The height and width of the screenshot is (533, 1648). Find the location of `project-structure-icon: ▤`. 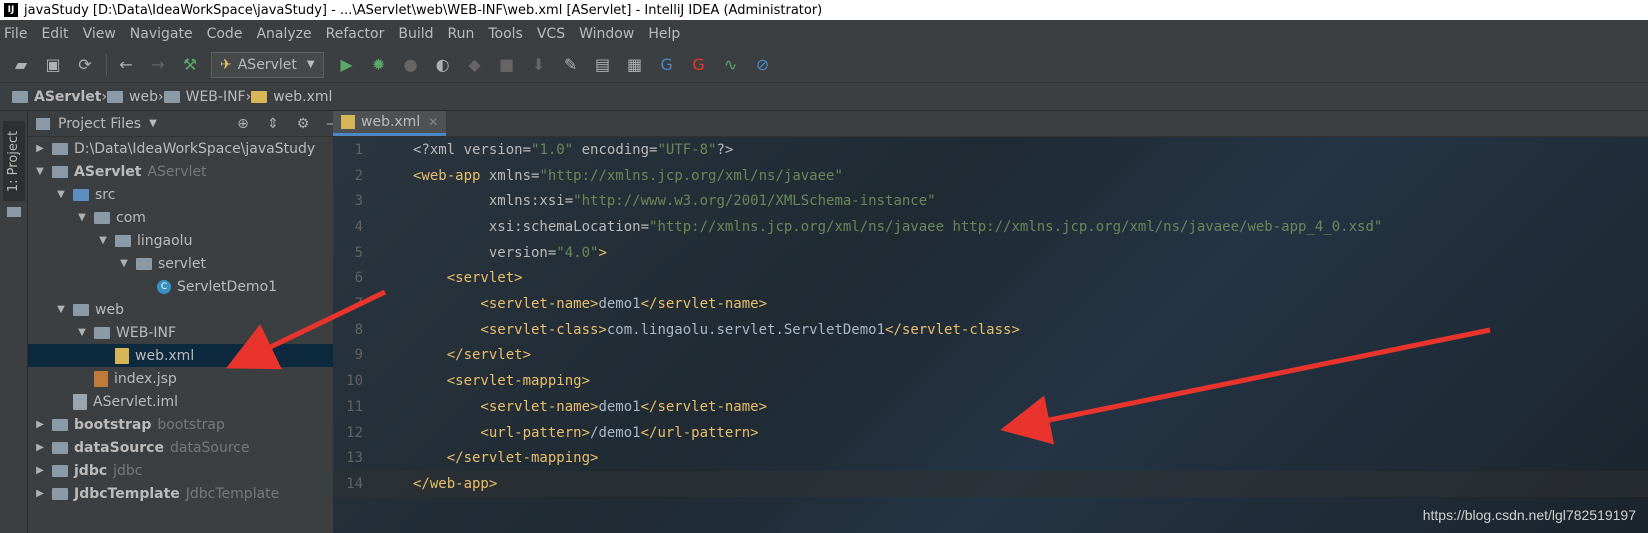

project-structure-icon: ▤ is located at coordinates (603, 65).